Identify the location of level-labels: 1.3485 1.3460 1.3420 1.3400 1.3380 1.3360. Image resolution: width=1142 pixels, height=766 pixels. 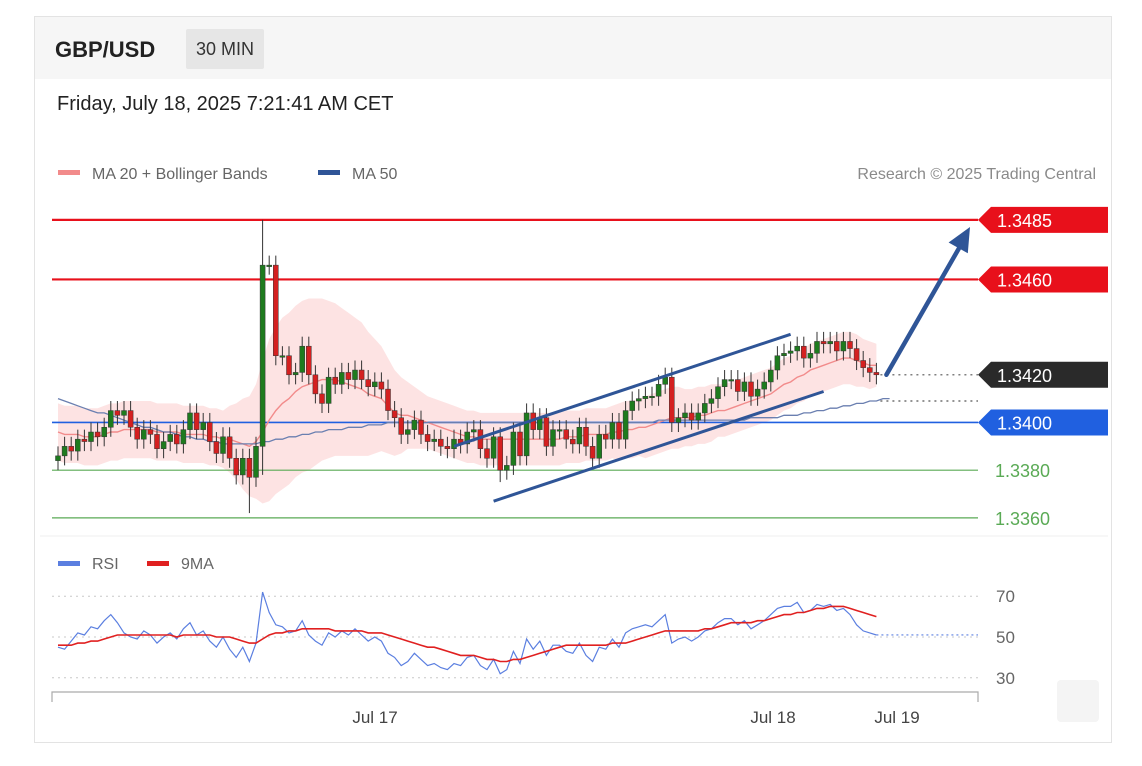
(1043, 367).